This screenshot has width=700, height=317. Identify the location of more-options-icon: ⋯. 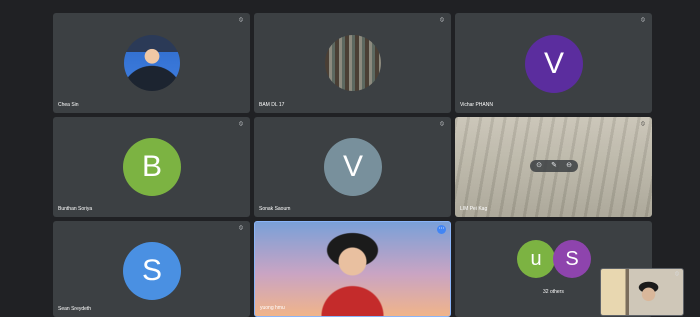
(441, 229).